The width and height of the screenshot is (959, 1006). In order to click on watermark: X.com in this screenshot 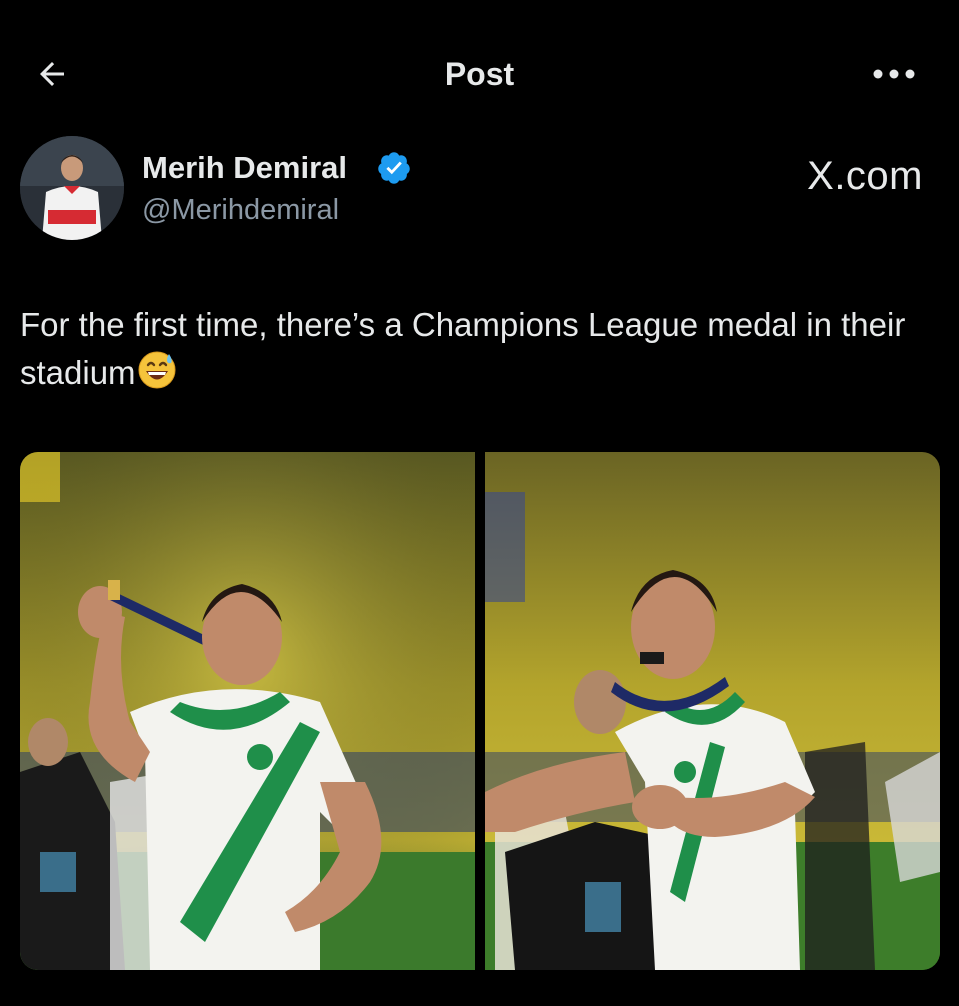, I will do `click(865, 176)`.